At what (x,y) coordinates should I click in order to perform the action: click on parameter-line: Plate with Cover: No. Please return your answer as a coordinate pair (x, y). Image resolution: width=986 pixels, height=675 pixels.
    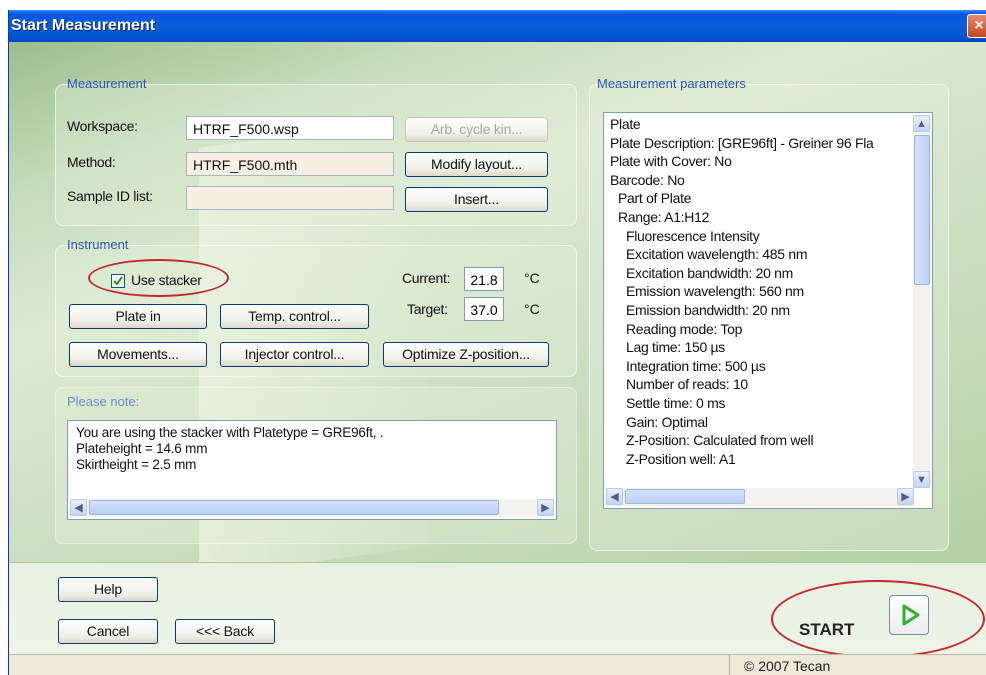
    Looking at the image, I should click on (671, 161).